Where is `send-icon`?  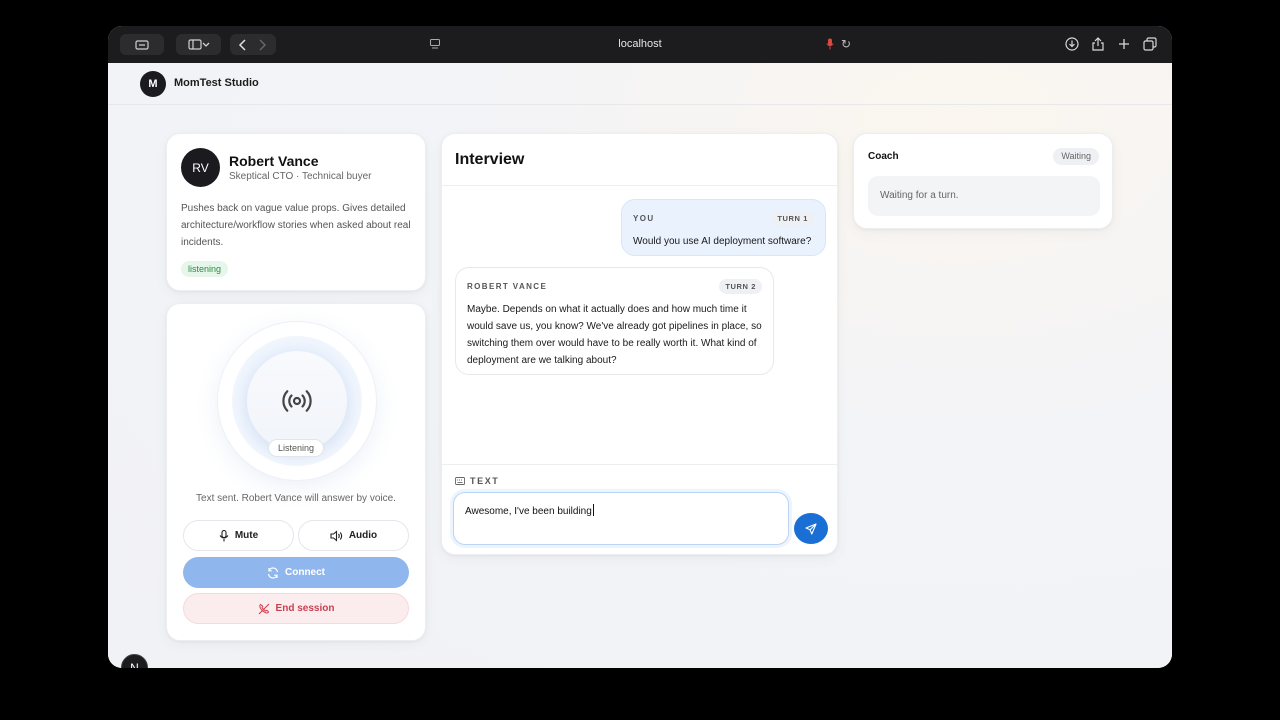
send-icon is located at coordinates (811, 528).